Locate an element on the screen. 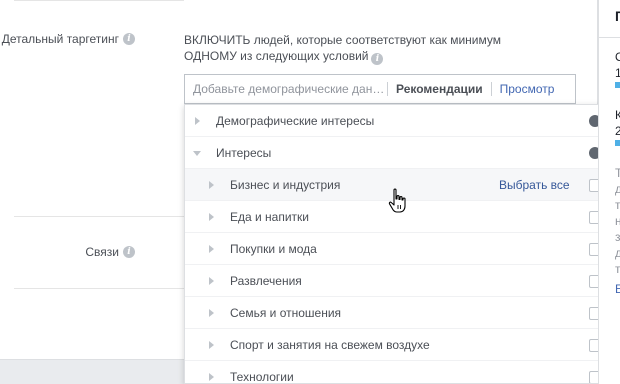 The height and width of the screenshot is (384, 620). recommendations-button: Рекомендации is located at coordinates (439, 89).